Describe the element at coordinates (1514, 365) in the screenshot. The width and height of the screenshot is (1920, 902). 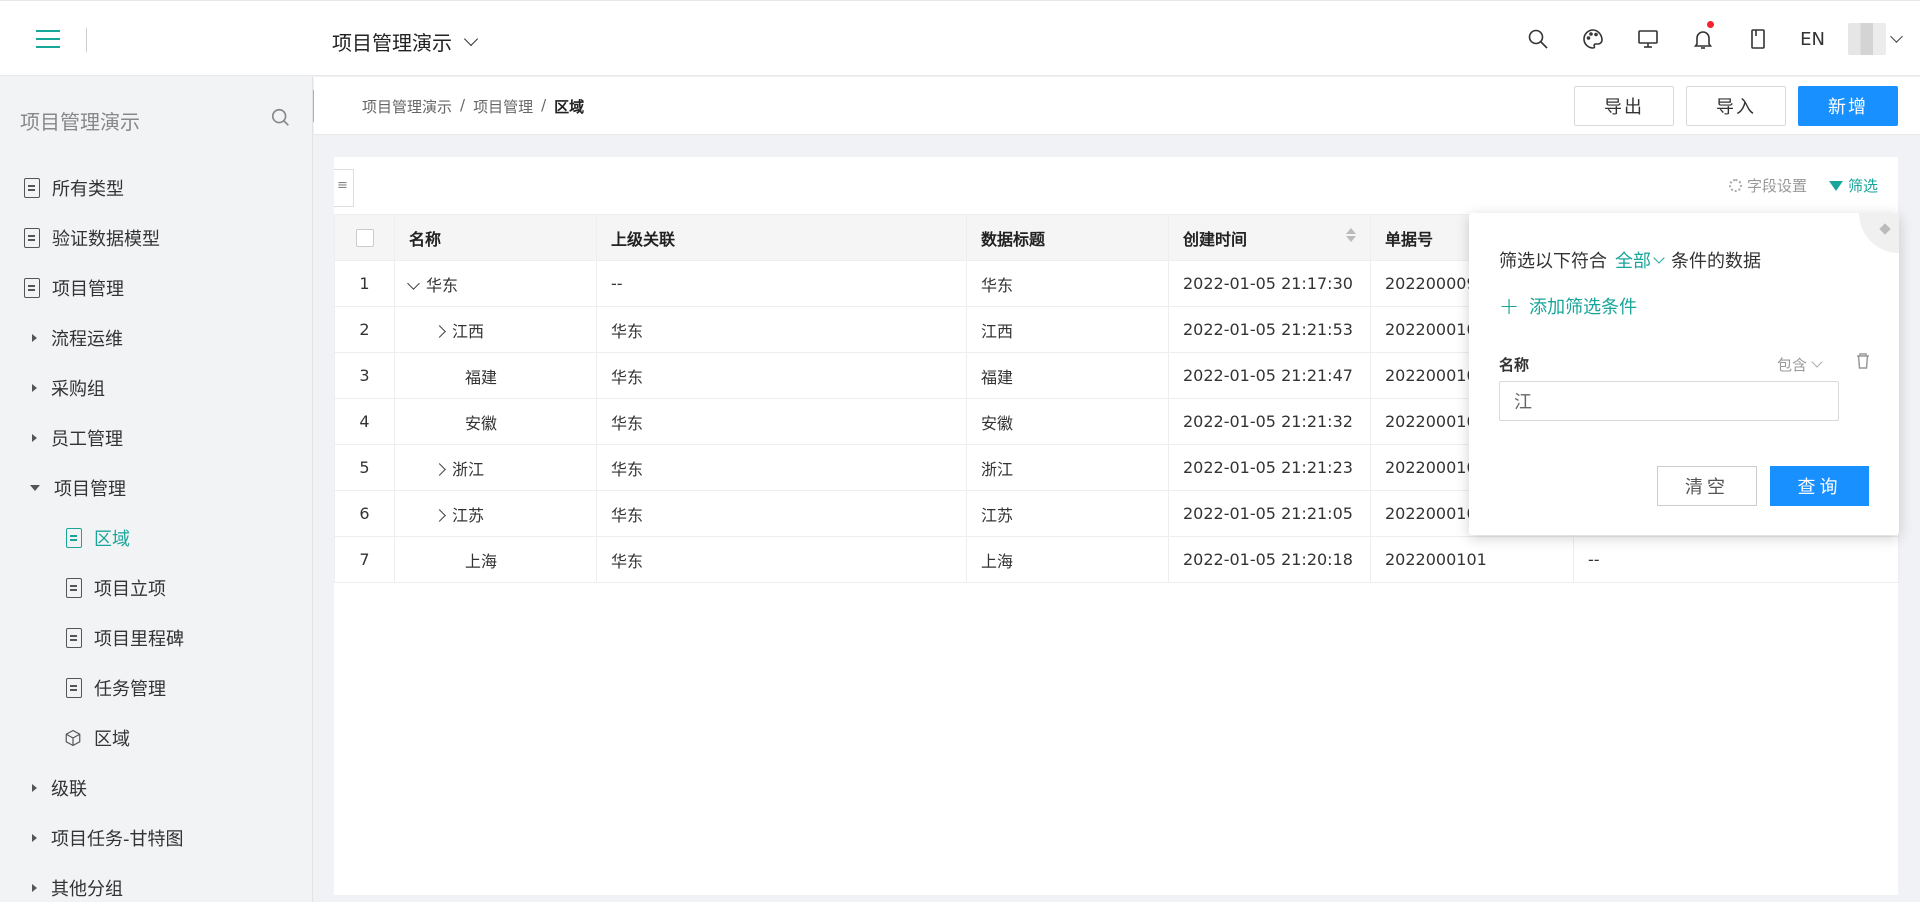
I see `filter-field-label: 名称` at that location.